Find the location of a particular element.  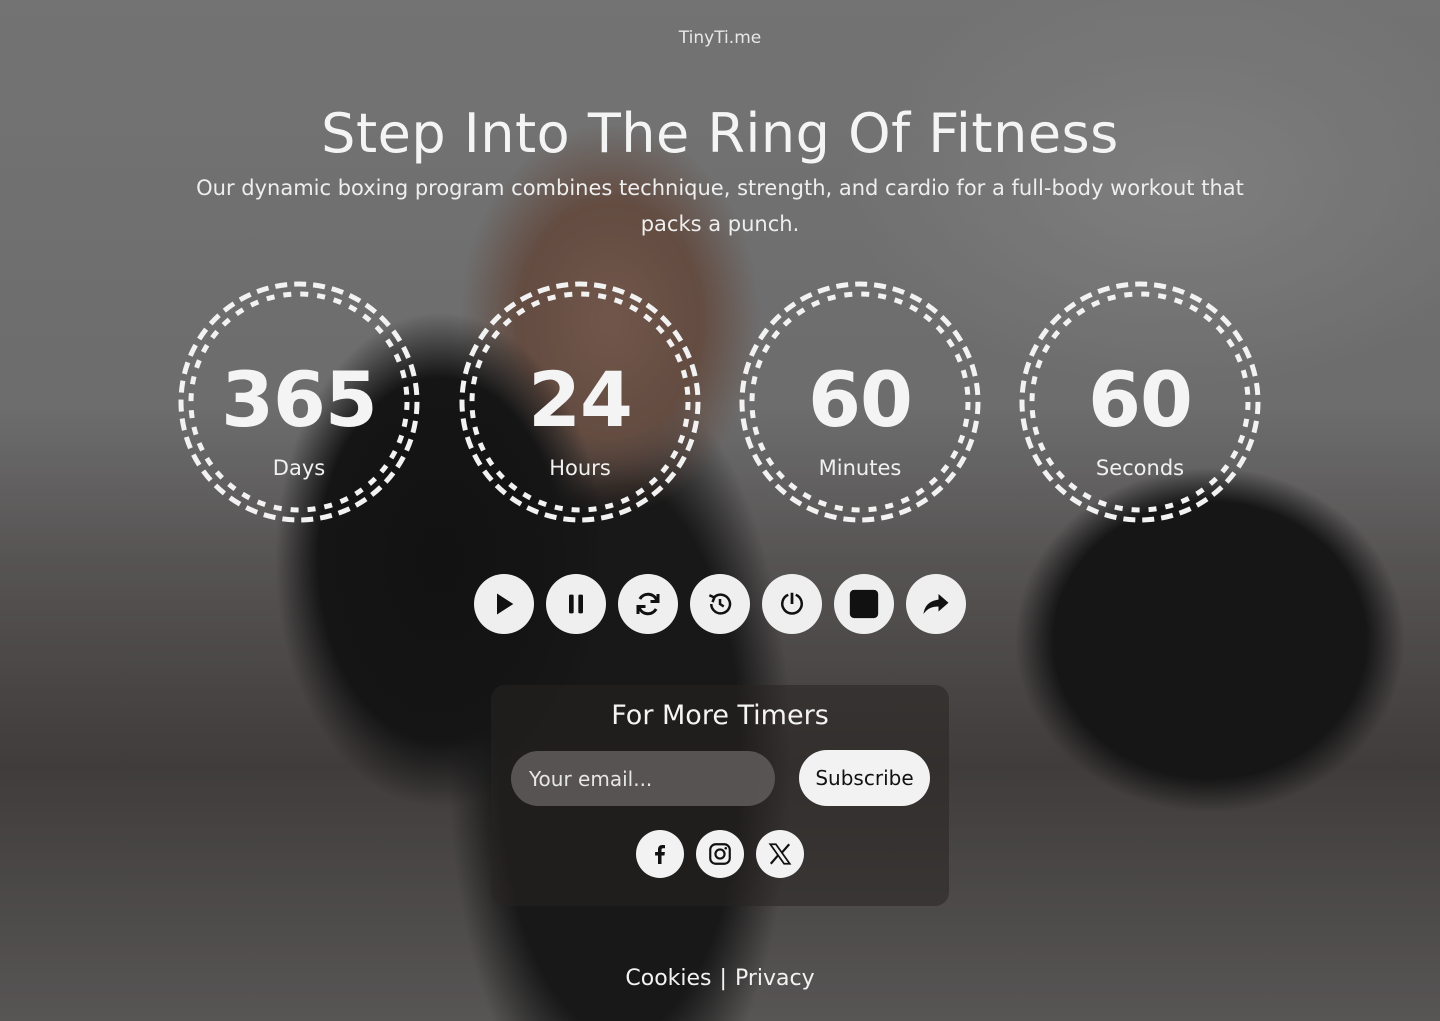

stop-icon is located at coordinates (864, 604).